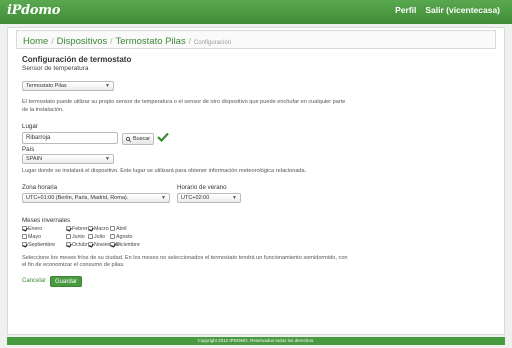 This screenshot has width=512, height=348. Describe the element at coordinates (187, 138) in the screenshot. I see `lugar-row: Ribarroja Buscar` at that location.